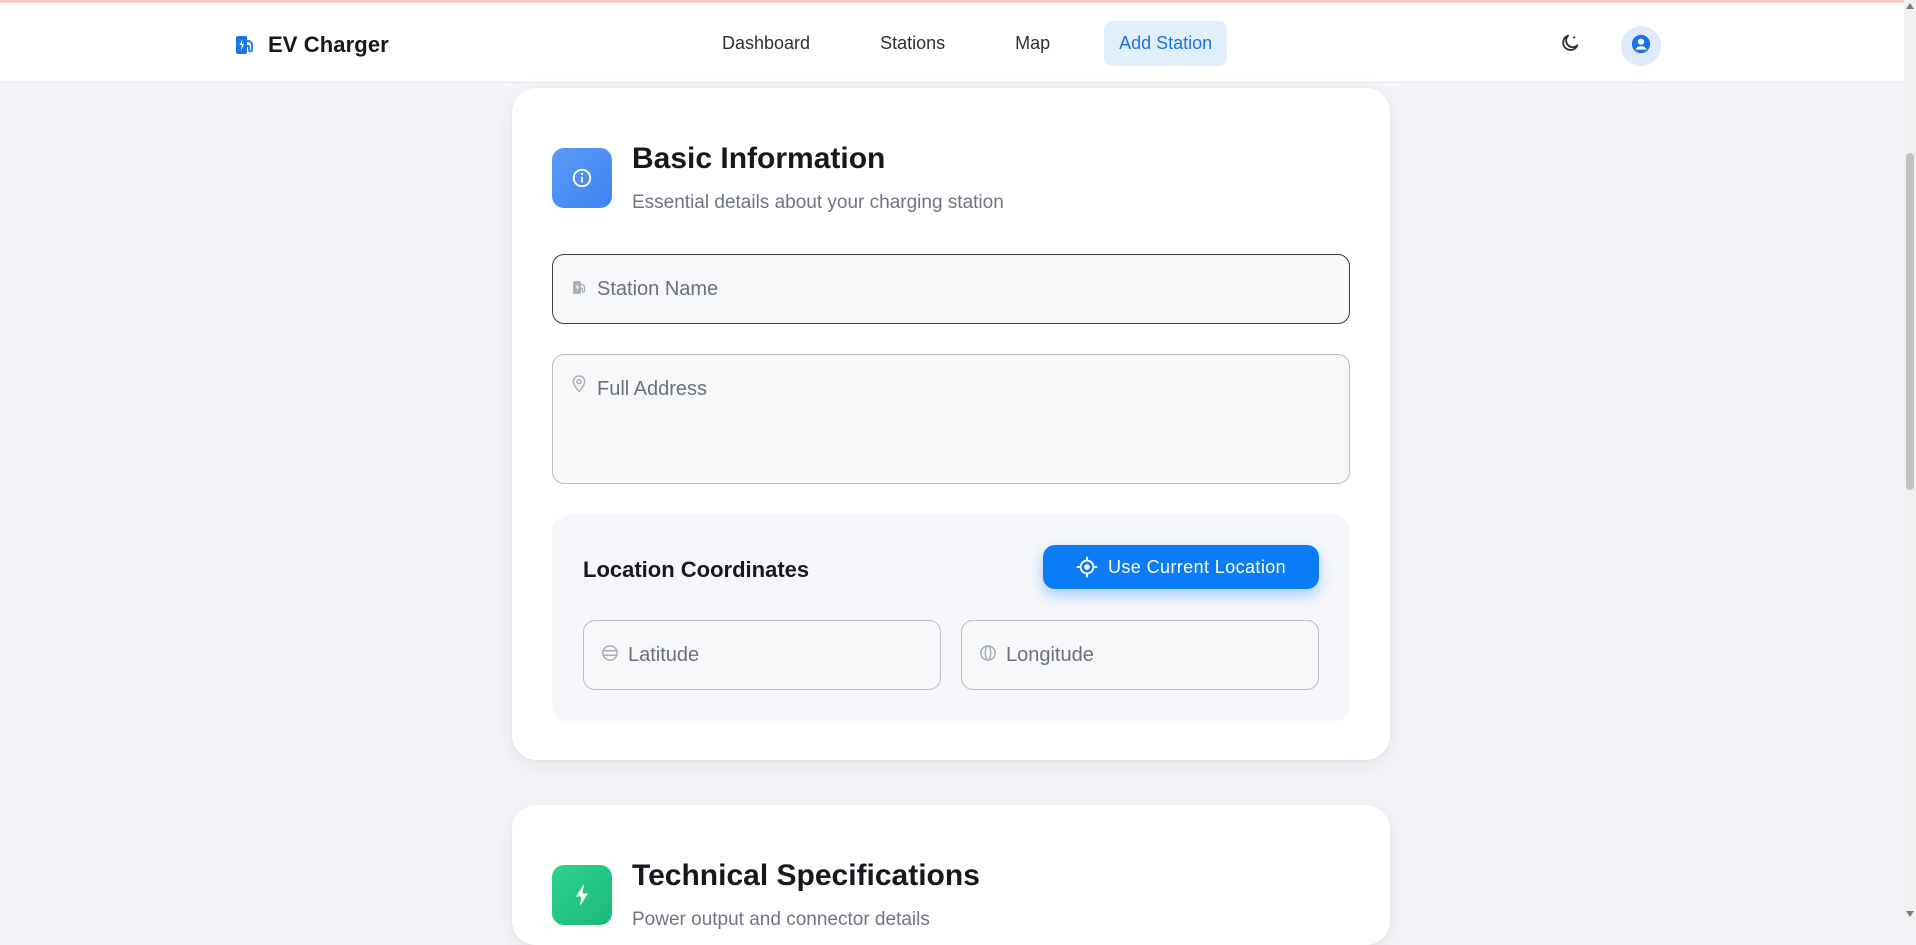 The image size is (1916, 945). Describe the element at coordinates (652, 389) in the screenshot. I see `full-address-placeholder: Full Address` at that location.